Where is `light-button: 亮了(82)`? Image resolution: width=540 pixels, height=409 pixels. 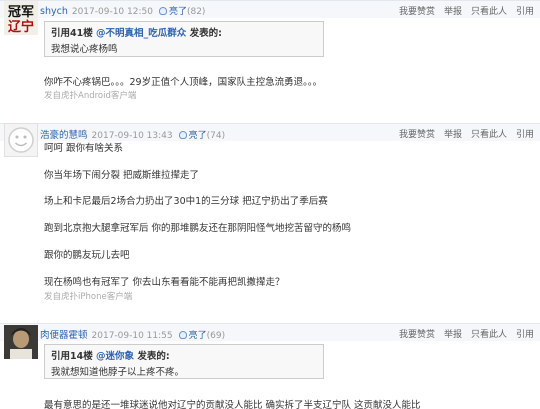 light-button: 亮了(82) is located at coordinates (182, 12).